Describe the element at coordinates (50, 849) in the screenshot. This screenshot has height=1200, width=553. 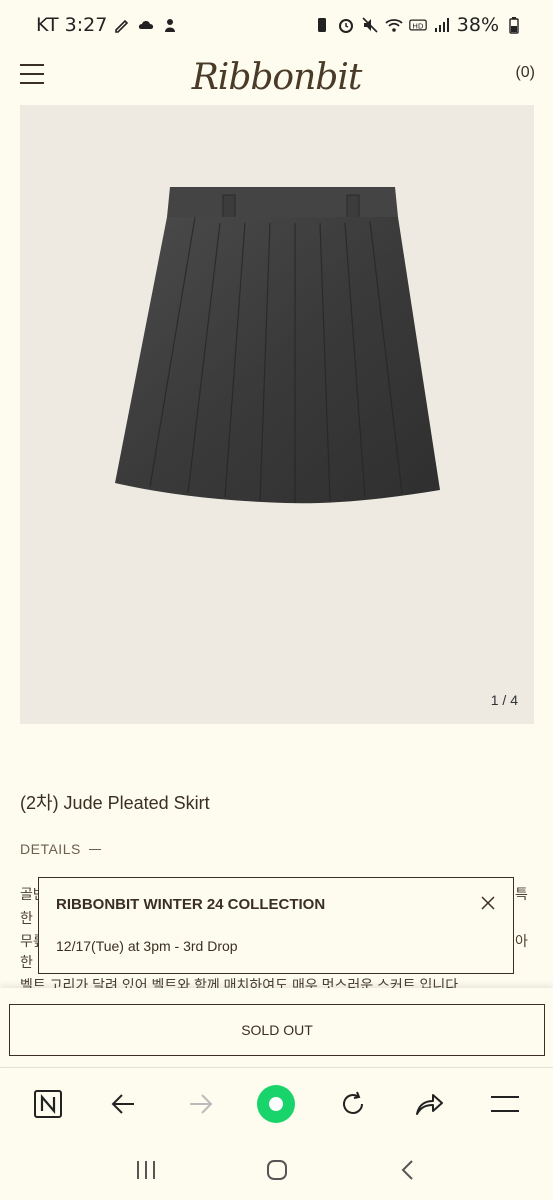
I see `details-label: DETAILS` at that location.